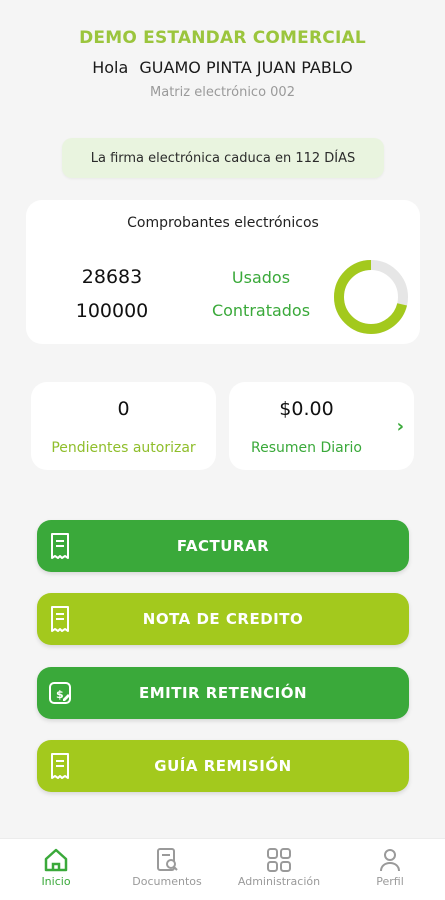  What do you see at coordinates (222, 92) in the screenshot?
I see `matrix-label: Matriz electrónico 002` at bounding box center [222, 92].